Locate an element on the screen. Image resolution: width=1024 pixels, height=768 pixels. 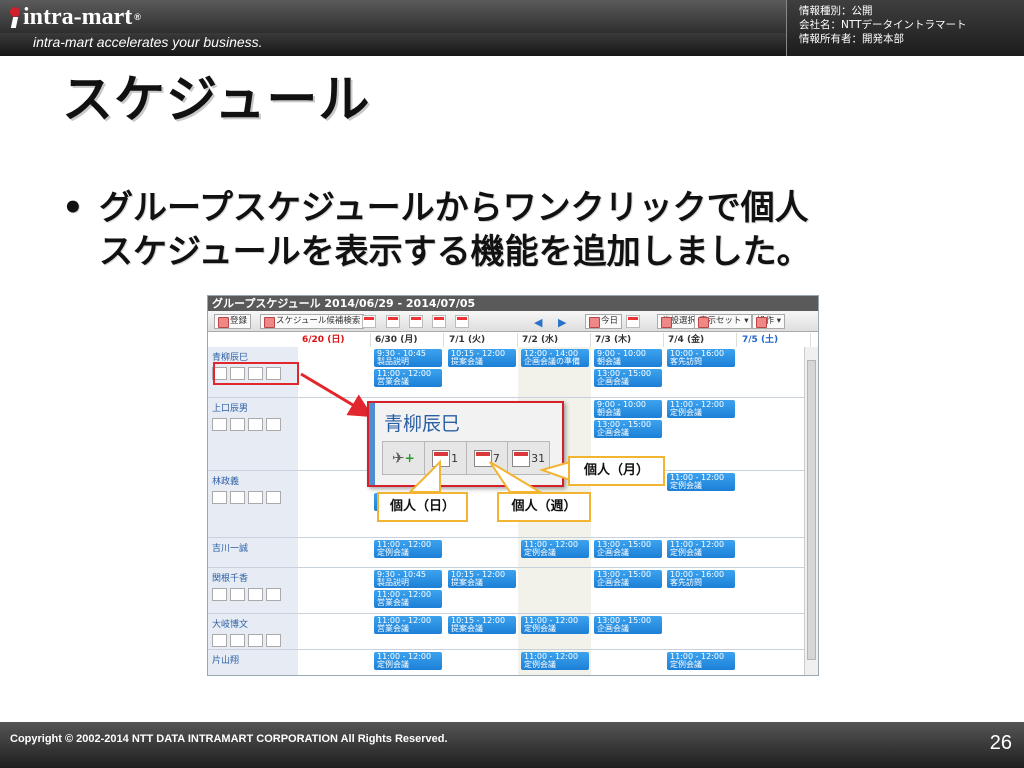
scrollbar-thumb is located at coordinates (811, 510).